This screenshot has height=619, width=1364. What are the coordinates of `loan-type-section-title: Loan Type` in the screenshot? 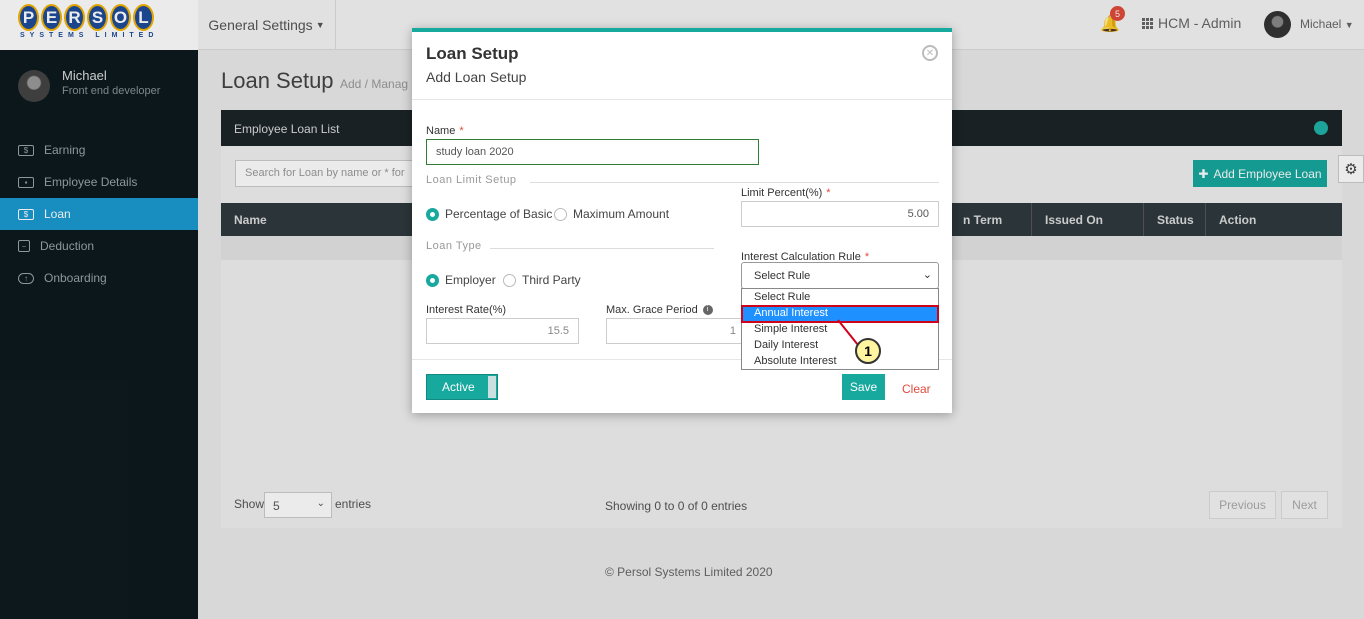 It's located at (454, 246).